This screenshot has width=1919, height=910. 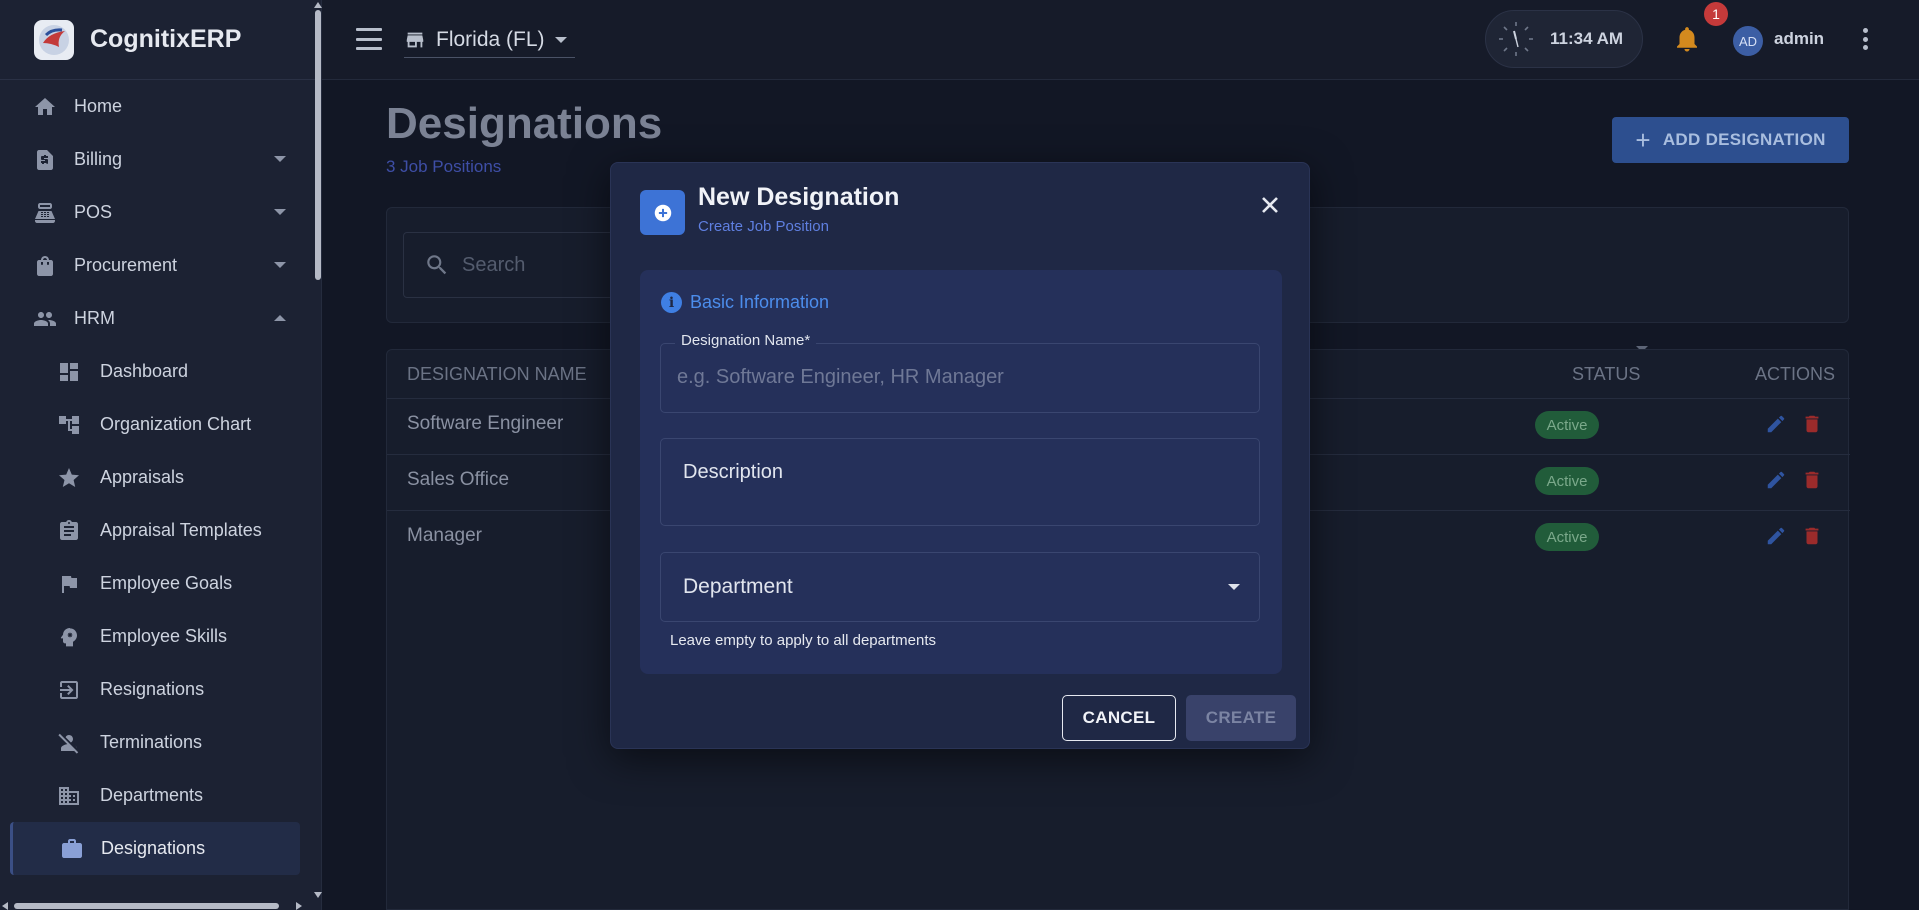 I want to click on cancel-button: CANCEL, so click(x=1119, y=718).